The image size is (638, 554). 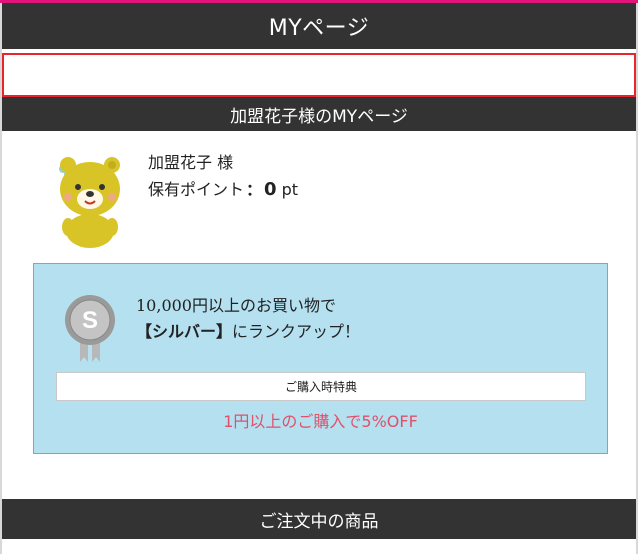 I want to click on orders-section-header: ご注文中の商品, so click(x=319, y=519).